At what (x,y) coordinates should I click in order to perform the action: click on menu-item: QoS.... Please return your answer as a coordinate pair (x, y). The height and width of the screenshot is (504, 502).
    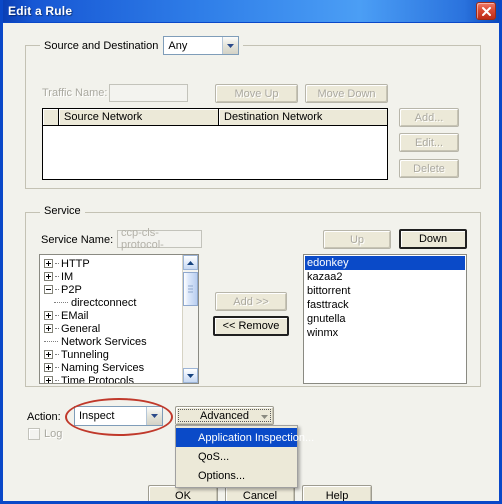
    Looking at the image, I should click on (236, 456).